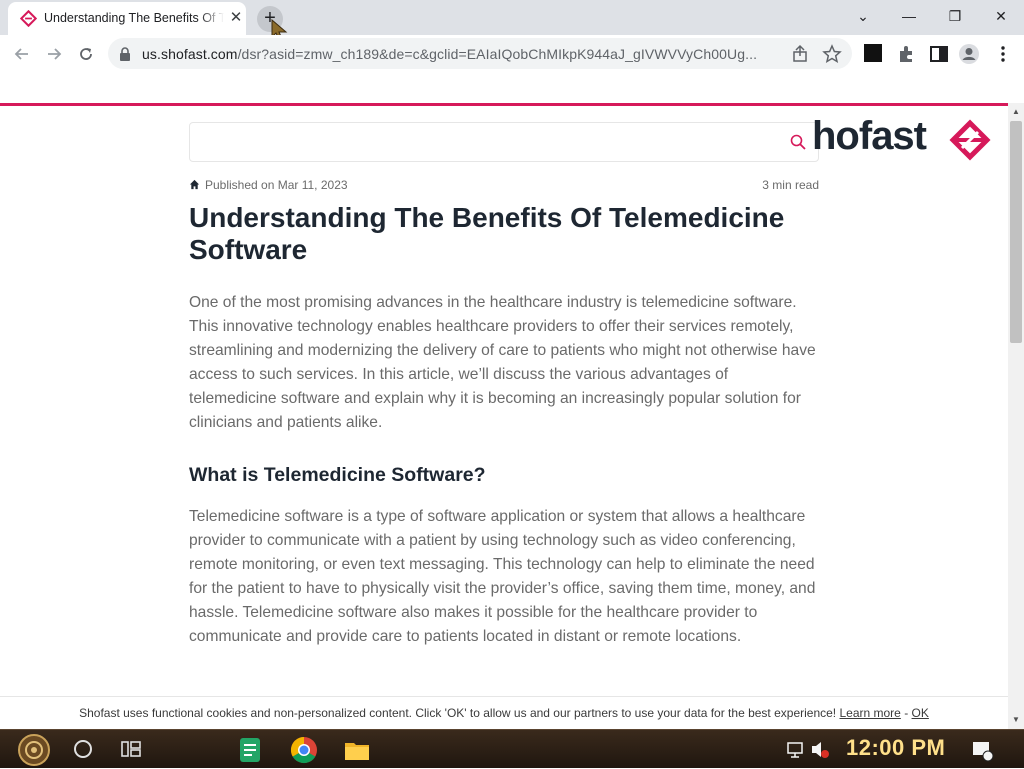 The width and height of the screenshot is (1024, 769). Describe the element at coordinates (250, 750) in the screenshot. I see `sheets-icon` at that location.